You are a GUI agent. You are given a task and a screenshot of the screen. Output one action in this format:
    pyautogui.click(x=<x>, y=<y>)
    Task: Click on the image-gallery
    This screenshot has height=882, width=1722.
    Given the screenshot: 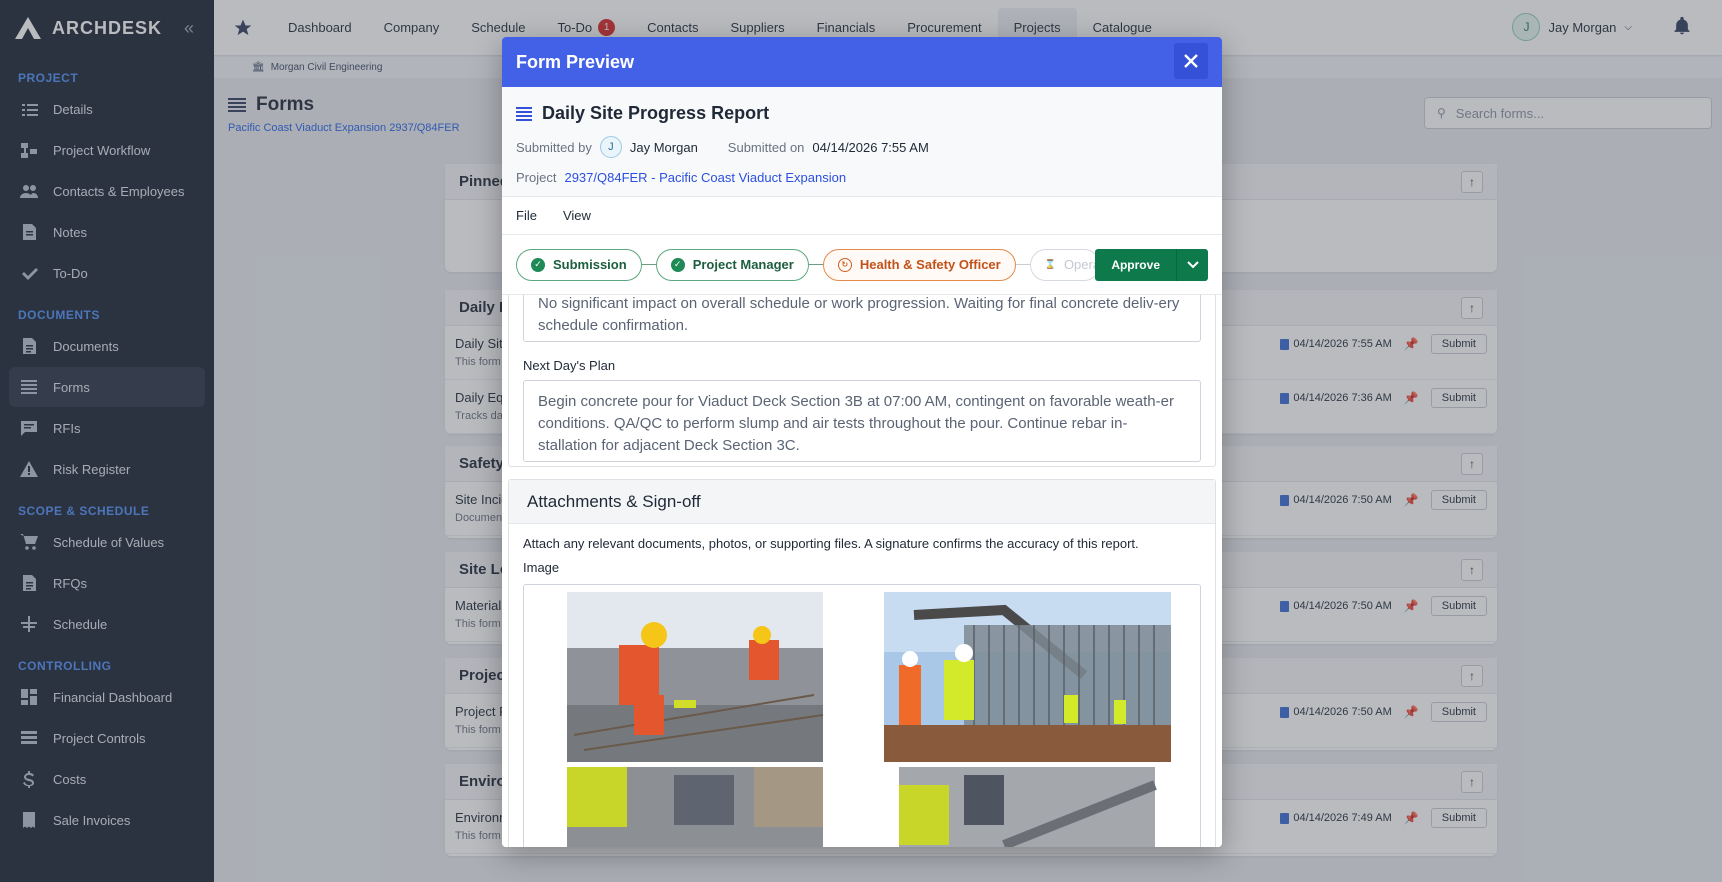 What is the action you would take?
    pyautogui.click(x=862, y=715)
    